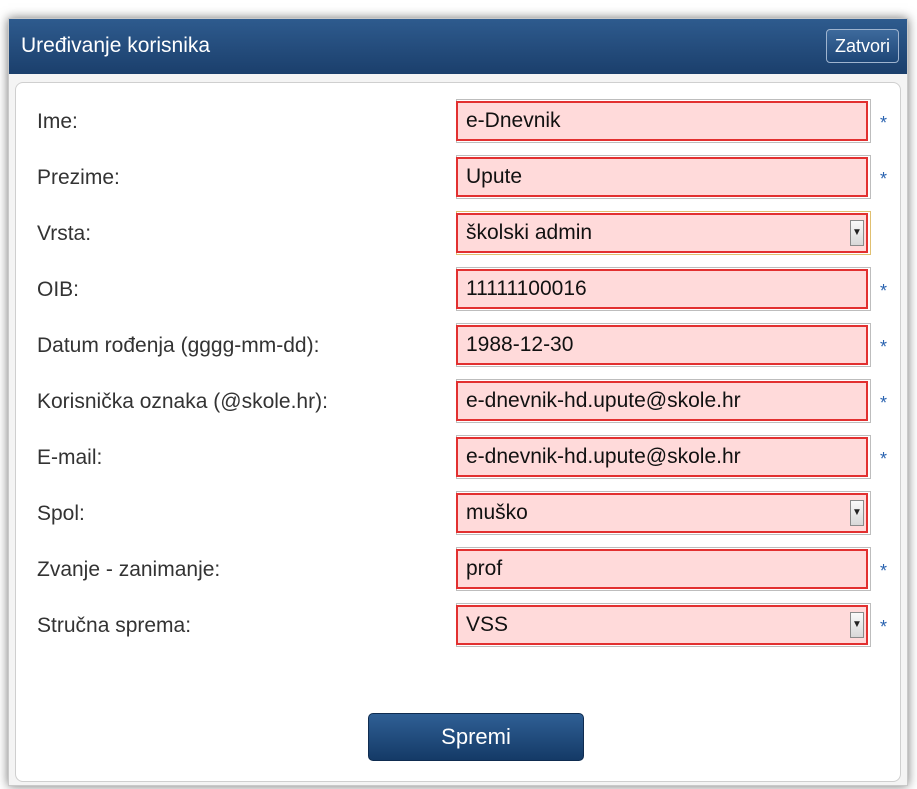  Describe the element at coordinates (662, 233) in the screenshot. I see `user-type-select: školski admin ▼` at that location.